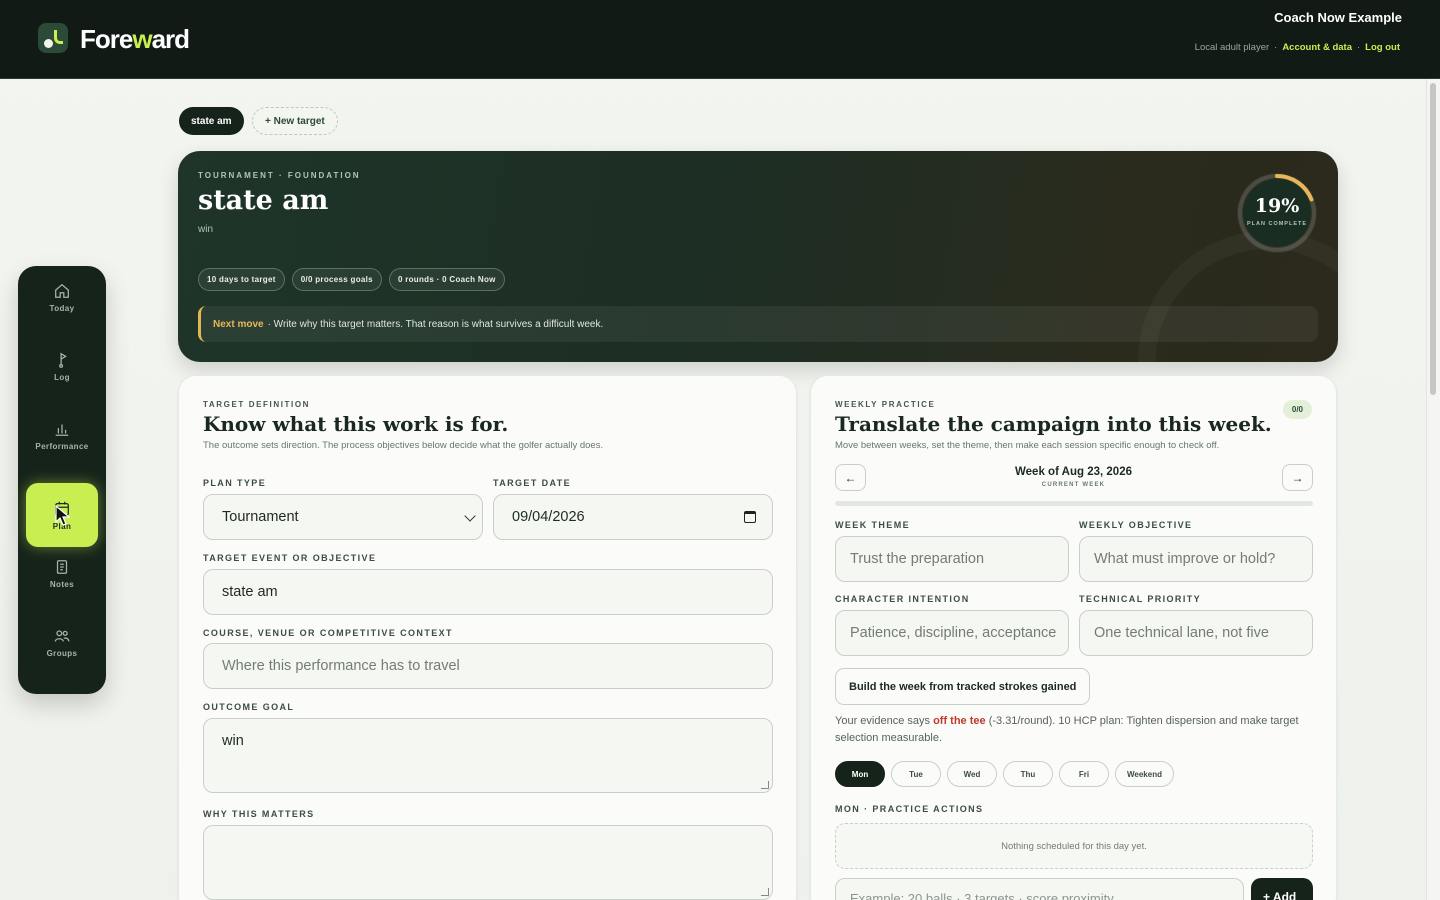 The width and height of the screenshot is (1440, 900). What do you see at coordinates (279, 175) in the screenshot?
I see `hero-kicker: TOURNAMENT · FOUNDATION` at bounding box center [279, 175].